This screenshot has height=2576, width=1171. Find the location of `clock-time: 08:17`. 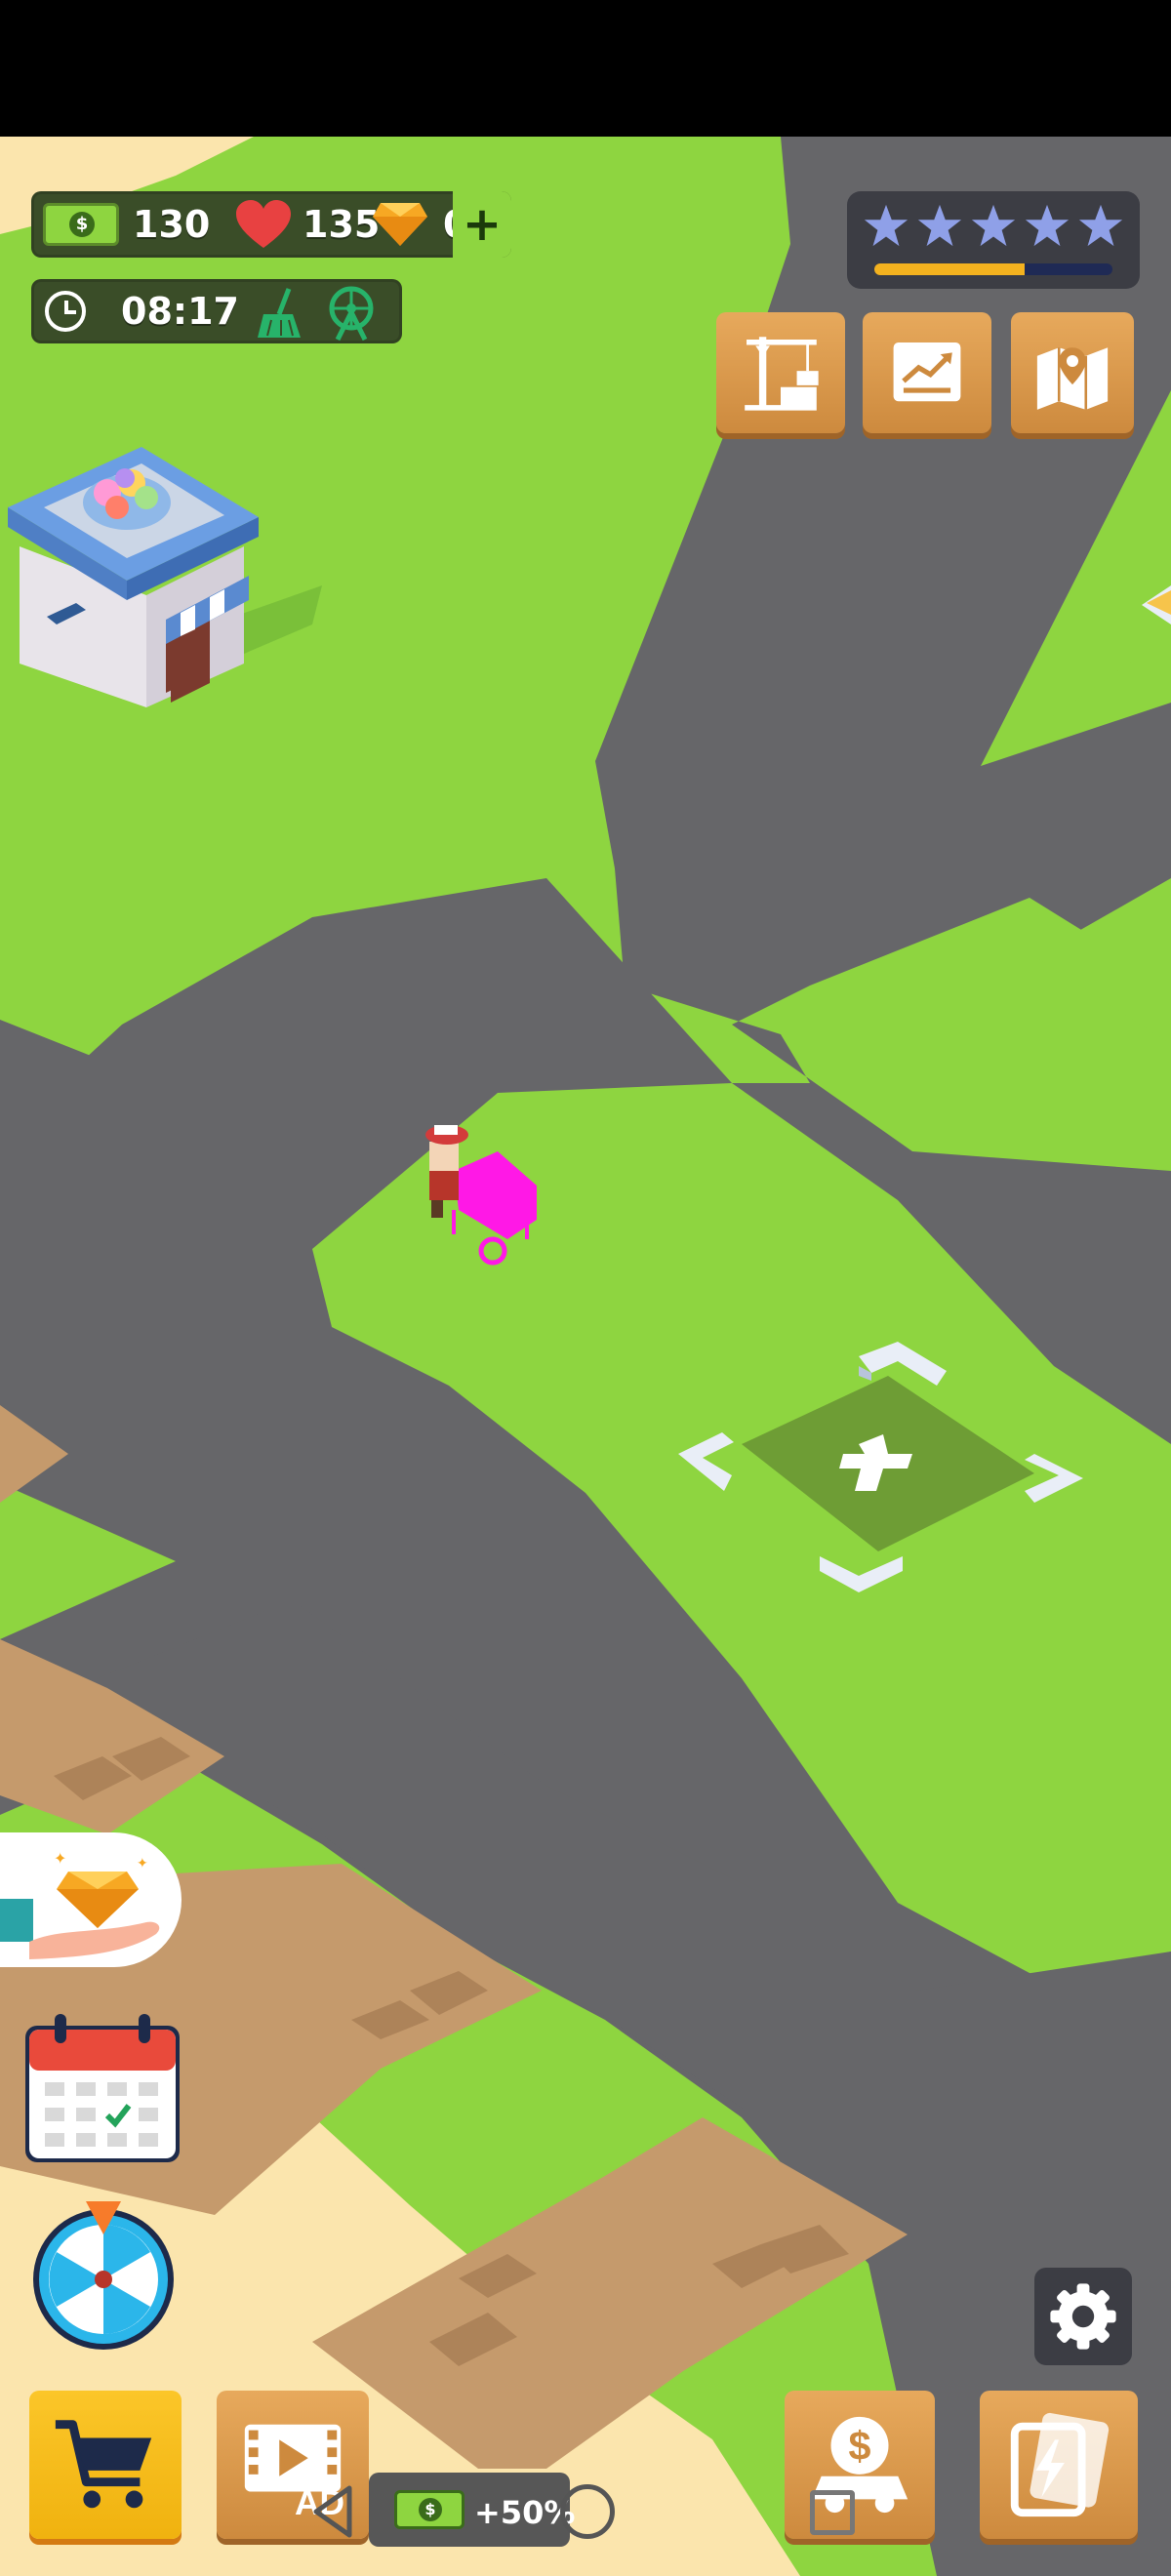

clock-time: 08:17 is located at coordinates (180, 311).